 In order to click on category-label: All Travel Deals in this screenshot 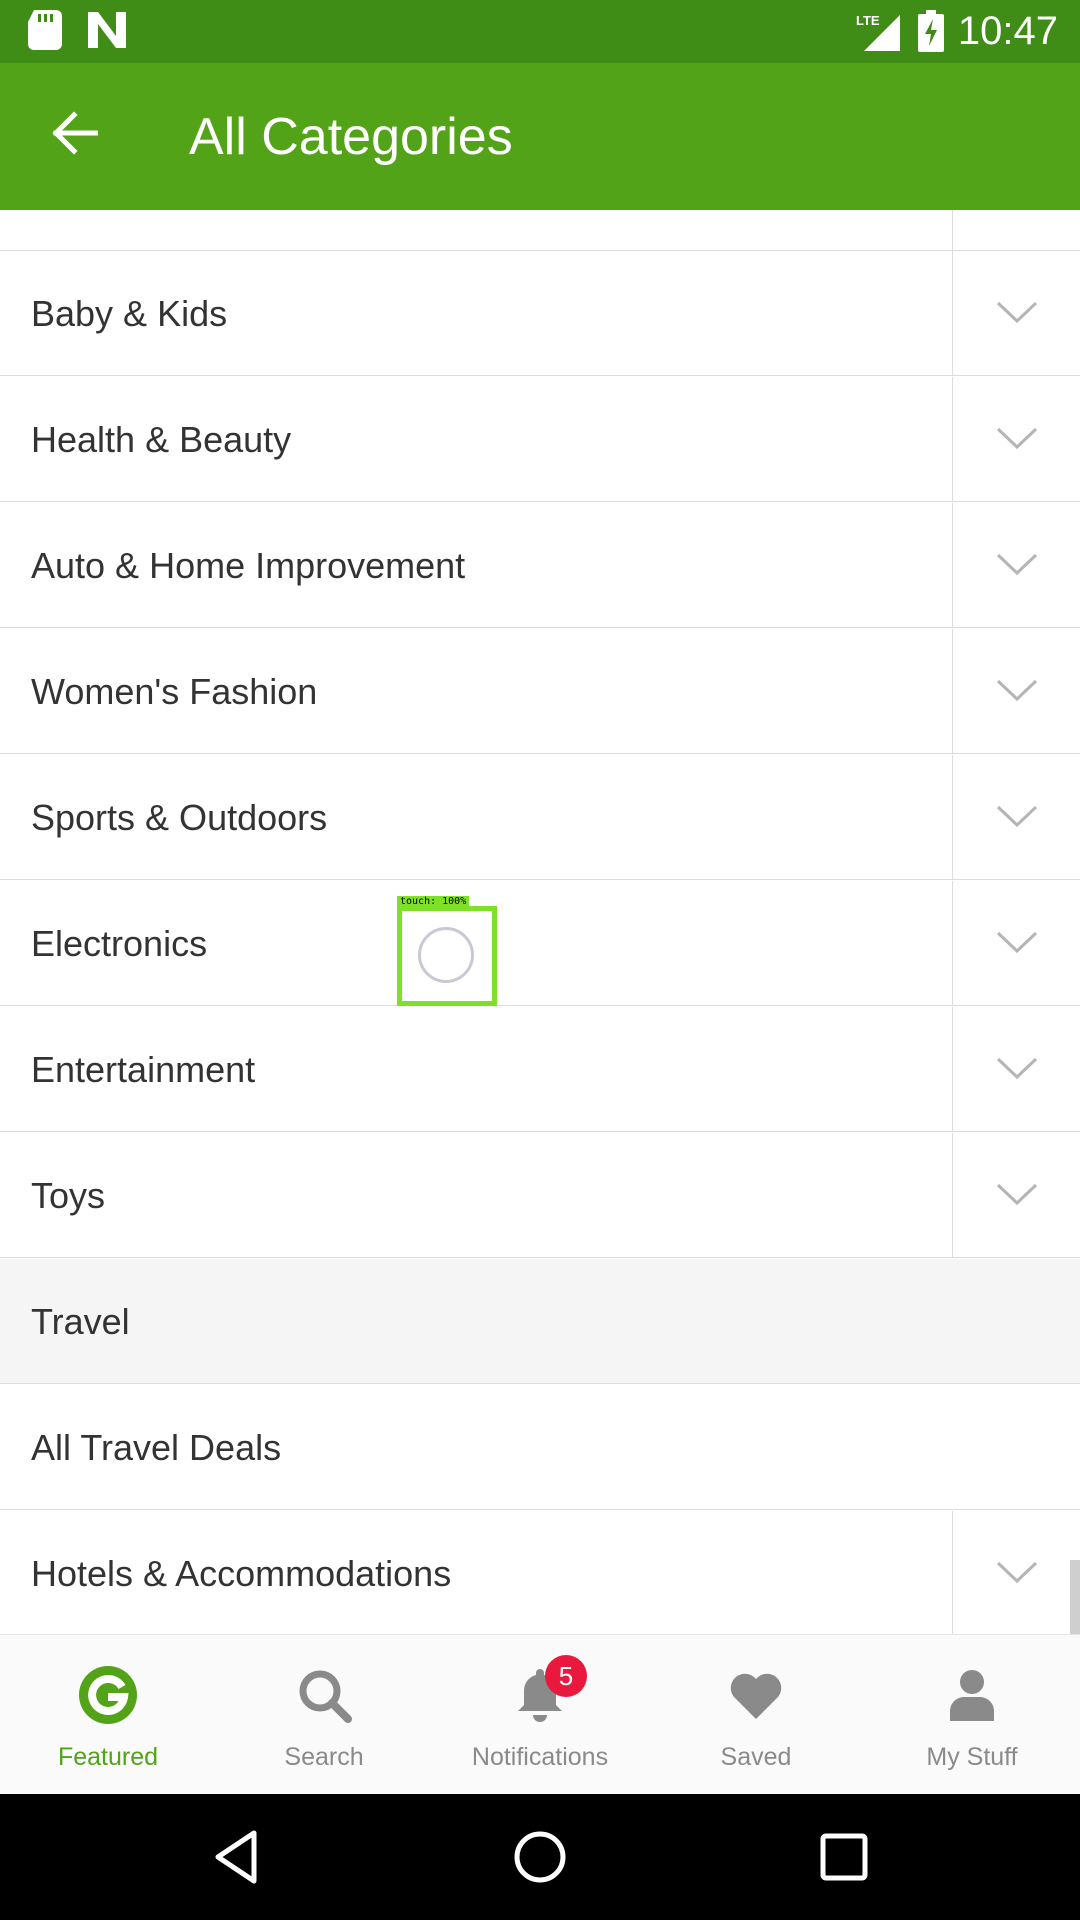, I will do `click(156, 1447)`.